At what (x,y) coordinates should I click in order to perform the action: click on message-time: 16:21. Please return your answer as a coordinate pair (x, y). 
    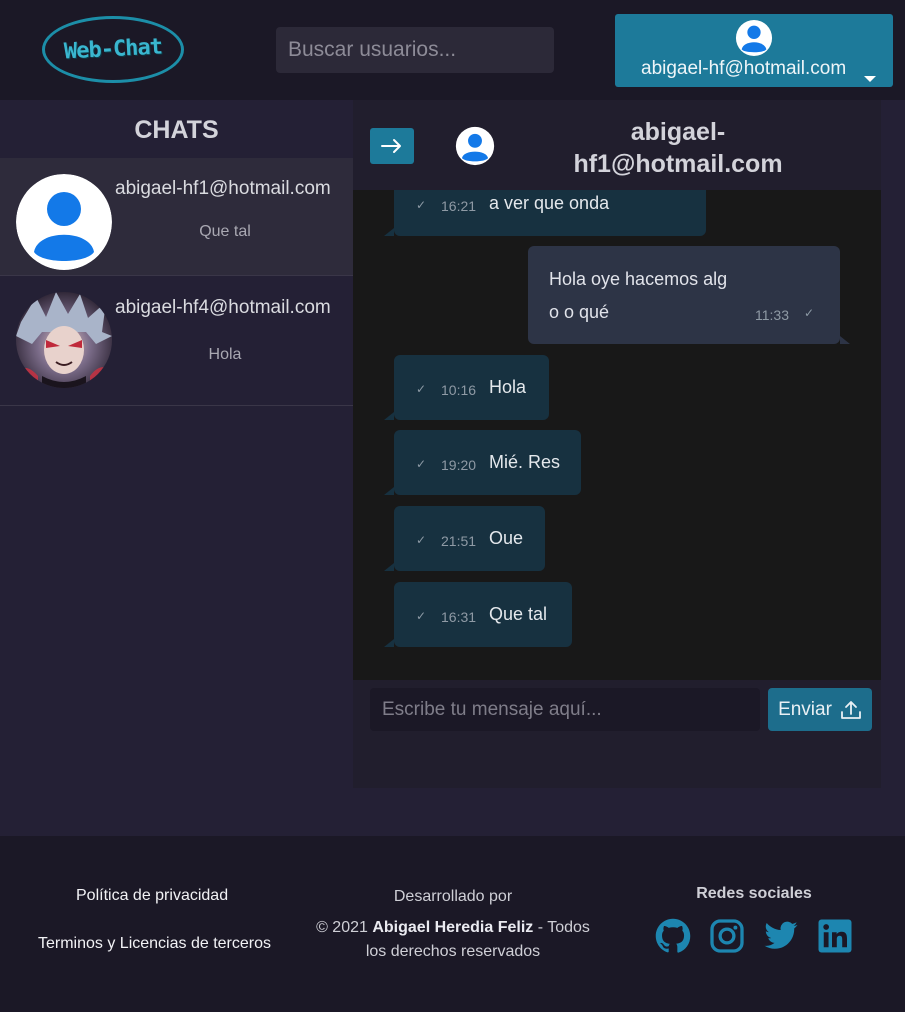
    Looking at the image, I should click on (459, 206).